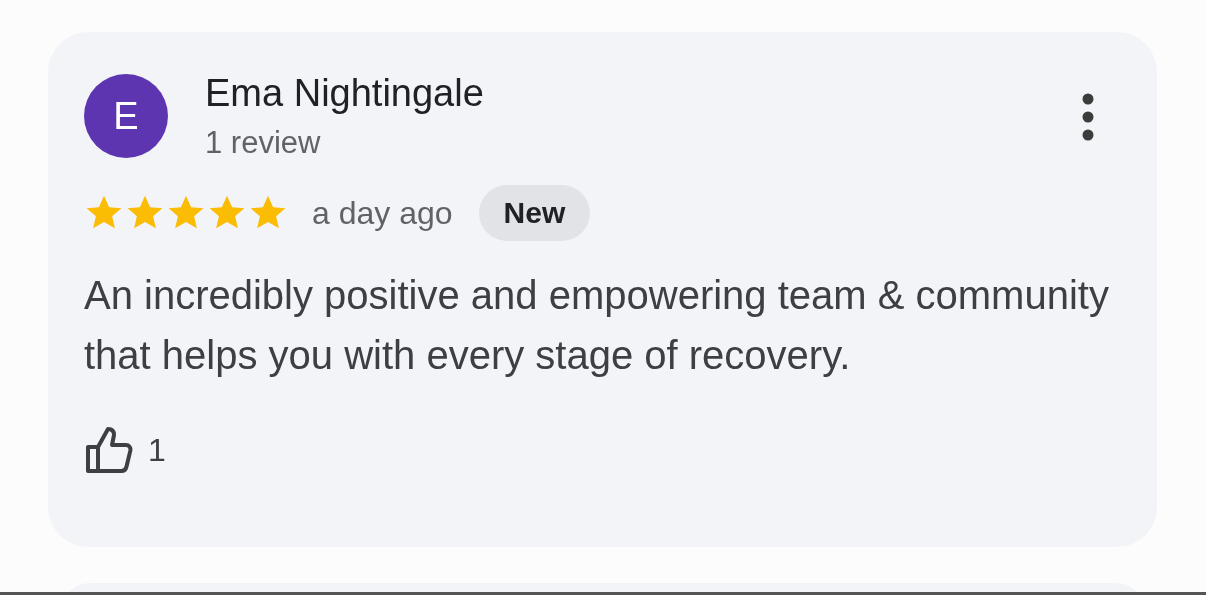  Describe the element at coordinates (263, 143) in the screenshot. I see `review-count: 1 review` at that location.